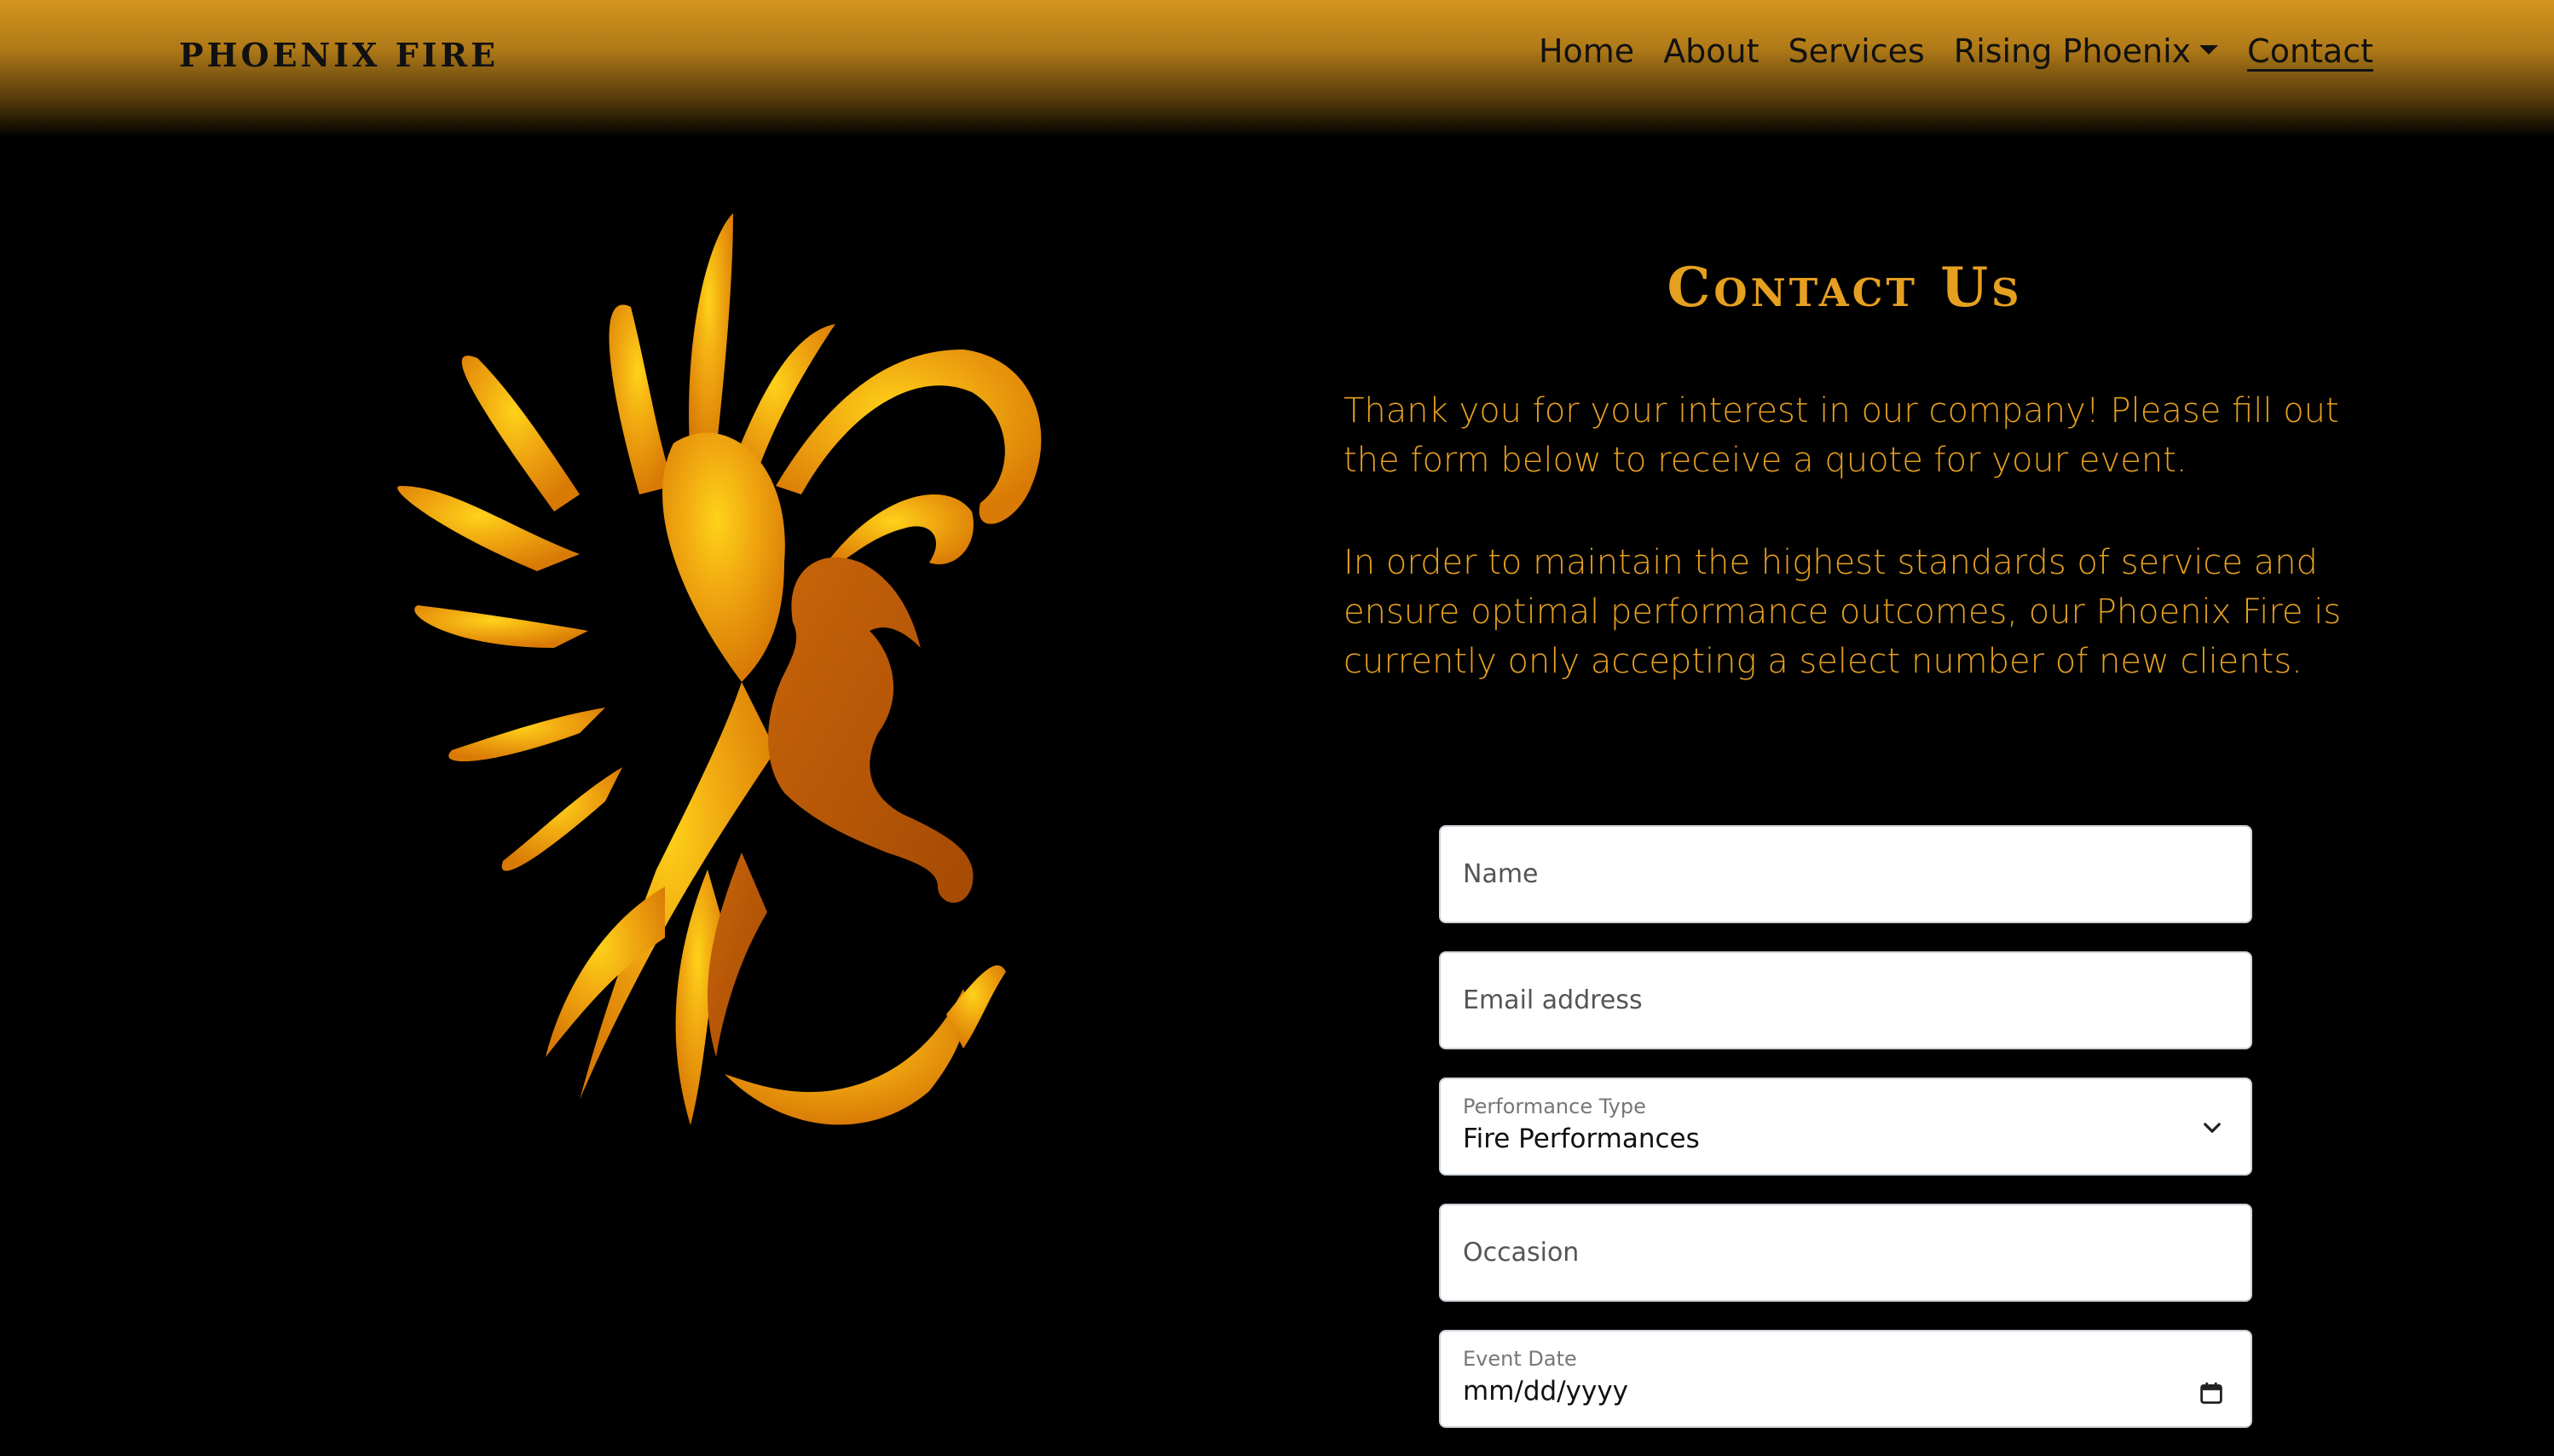 Image resolution: width=2554 pixels, height=1456 pixels. Describe the element at coordinates (1845, 288) in the screenshot. I see `page-title: Contact Us` at that location.